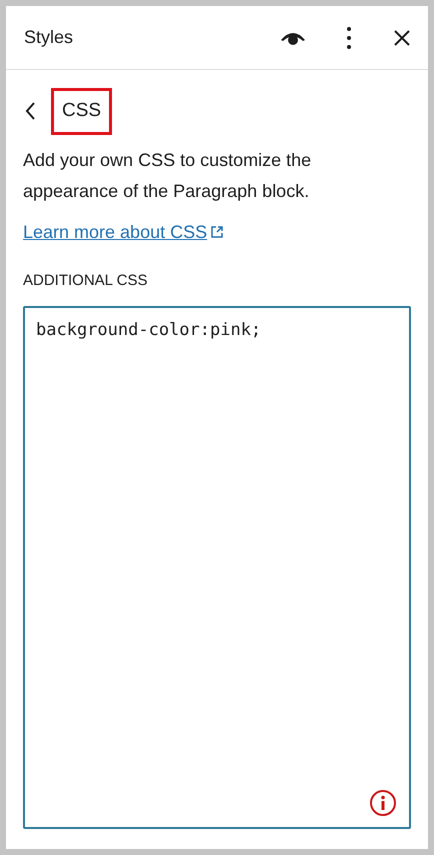 The width and height of the screenshot is (434, 855). Describe the element at coordinates (49, 37) in the screenshot. I see `panel-title: Styles` at that location.